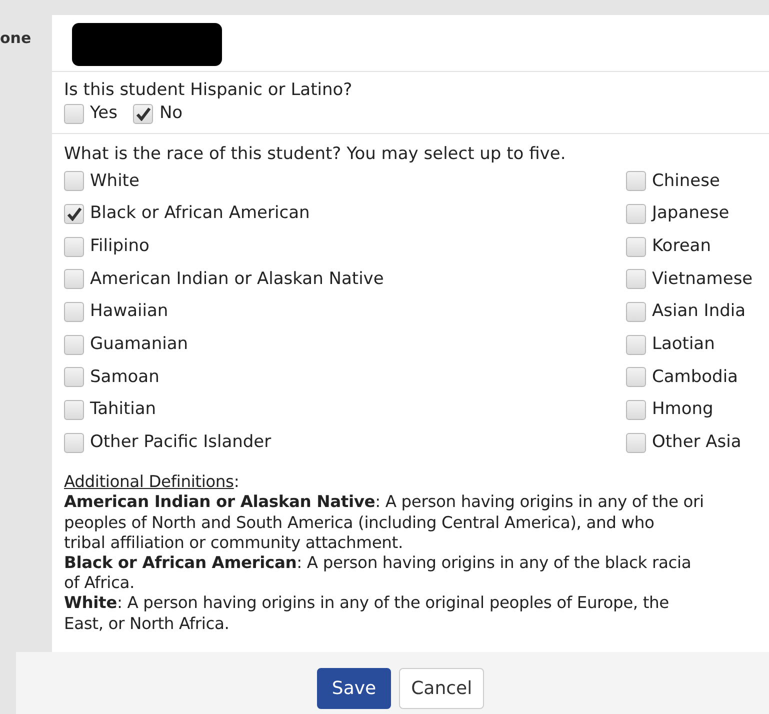 Image resolution: width=769 pixels, height=714 pixels. I want to click on option-label: Filipino, so click(120, 246).